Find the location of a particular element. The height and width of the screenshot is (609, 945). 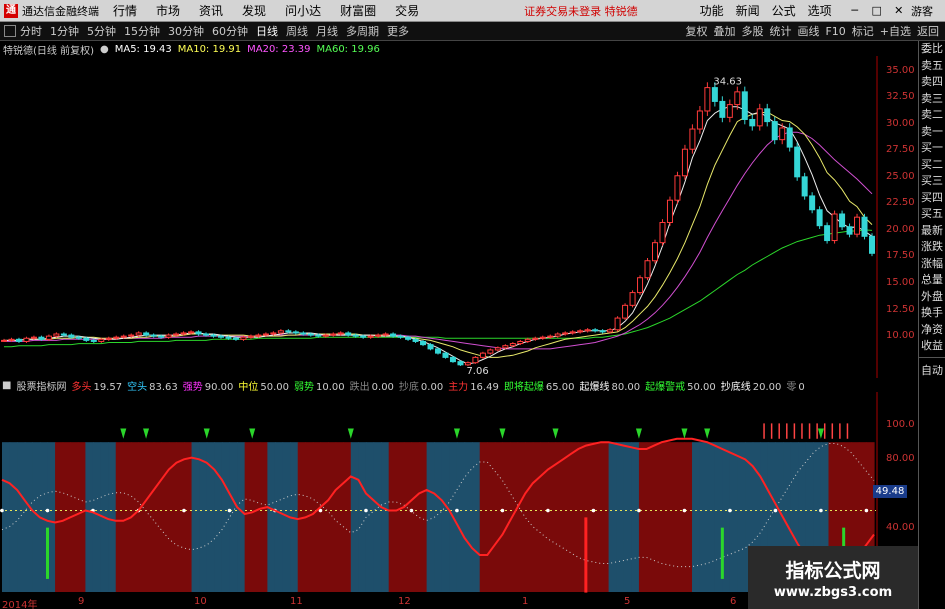

quote-field-label: 涨幅 is located at coordinates (932, 264).